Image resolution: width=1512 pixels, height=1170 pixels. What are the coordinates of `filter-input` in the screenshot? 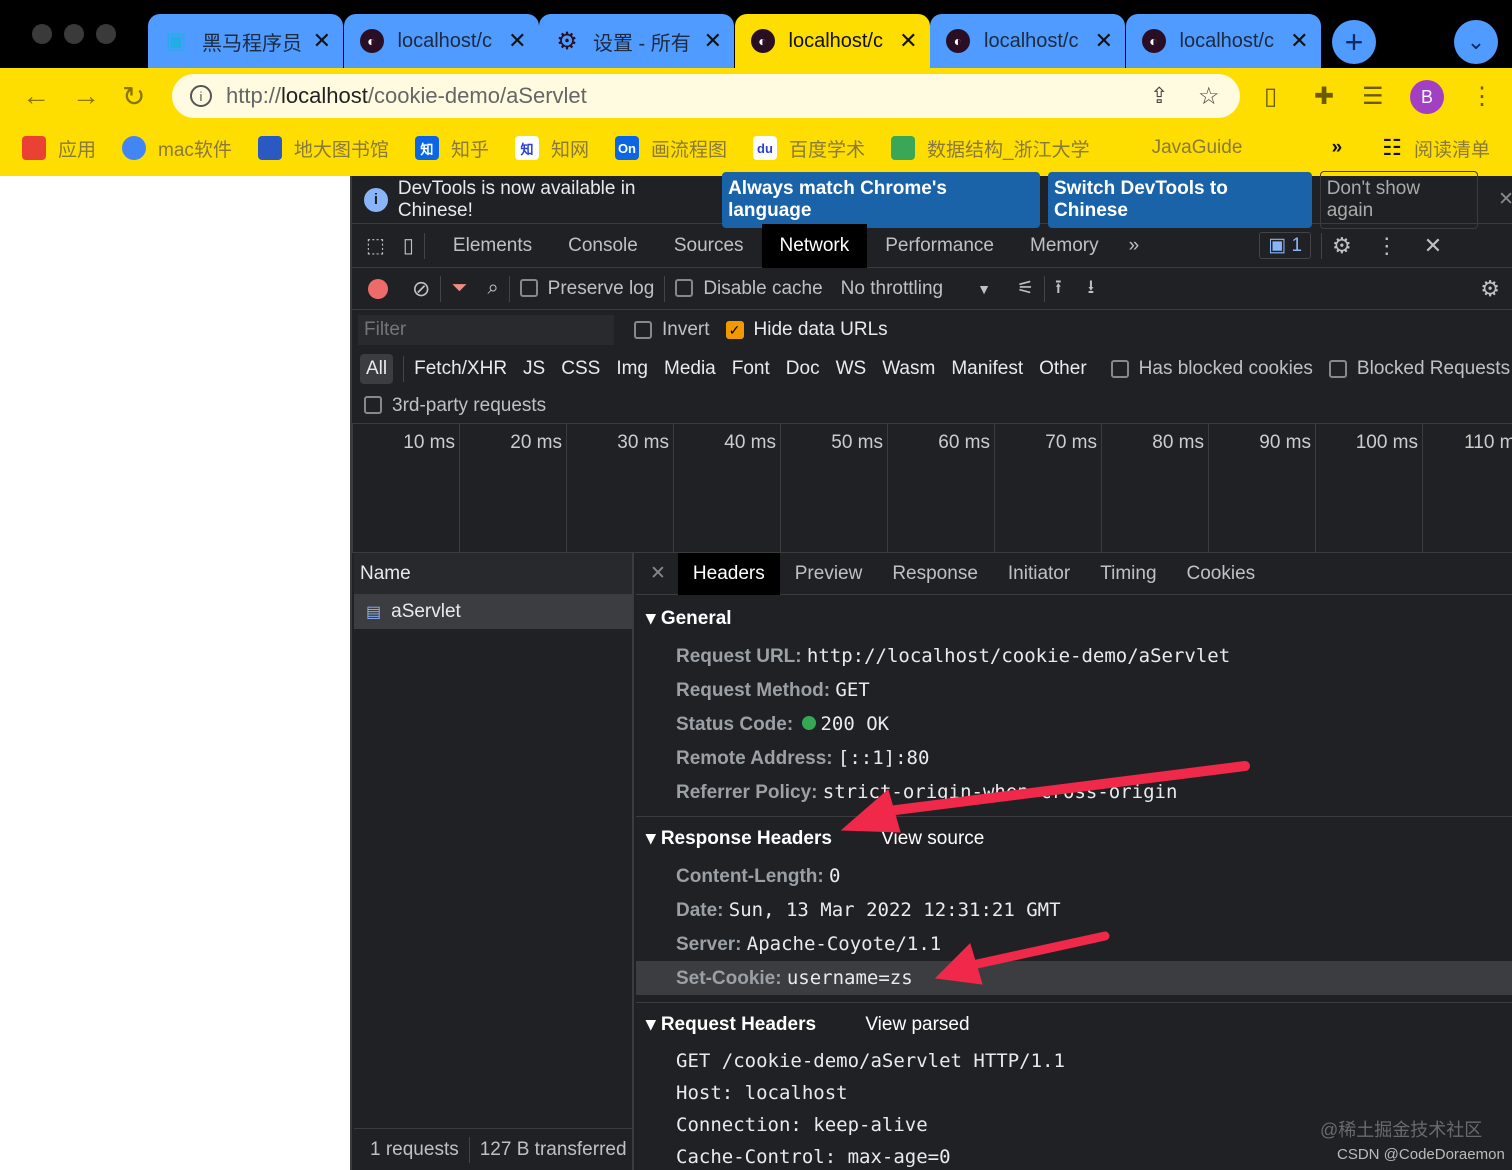 It's located at (486, 330).